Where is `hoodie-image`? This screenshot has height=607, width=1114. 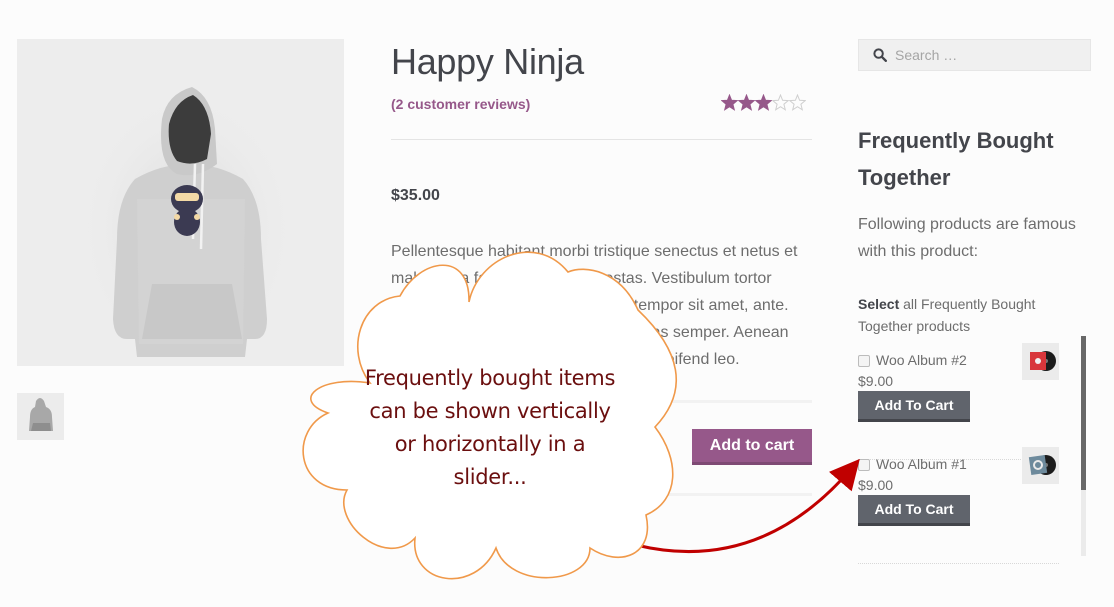 hoodie-image is located at coordinates (187, 226).